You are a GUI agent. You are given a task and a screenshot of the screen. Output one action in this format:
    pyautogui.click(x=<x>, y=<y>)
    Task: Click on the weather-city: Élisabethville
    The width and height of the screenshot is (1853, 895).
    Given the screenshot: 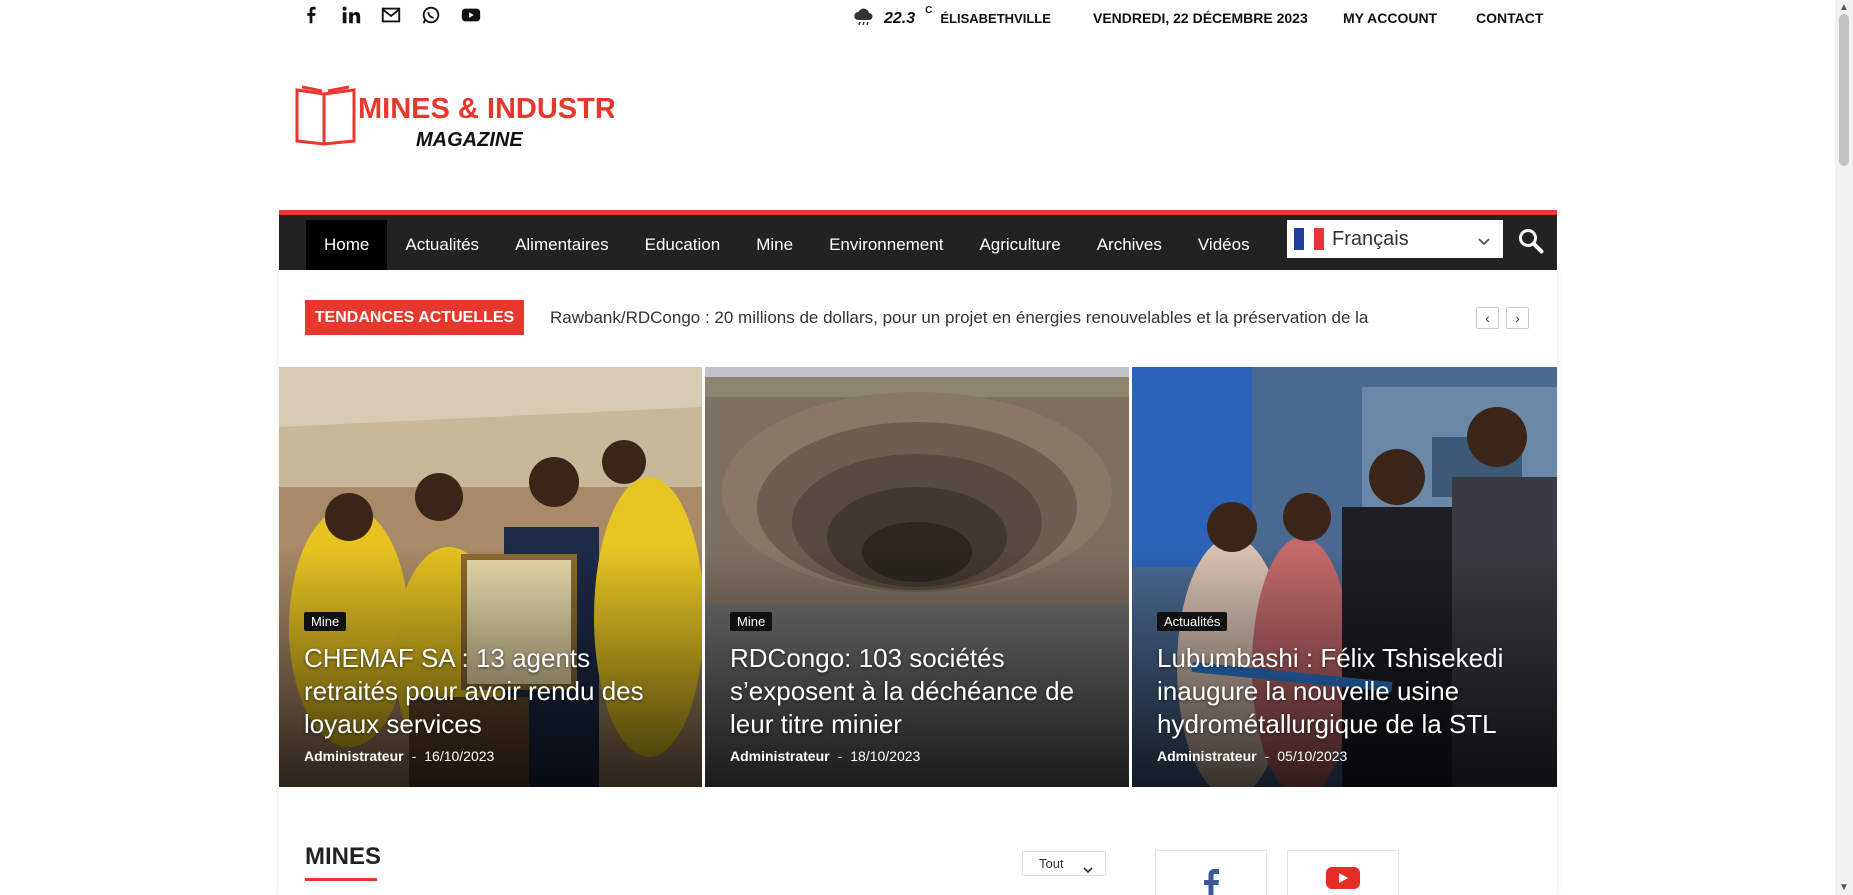 What is the action you would take?
    pyautogui.click(x=995, y=18)
    